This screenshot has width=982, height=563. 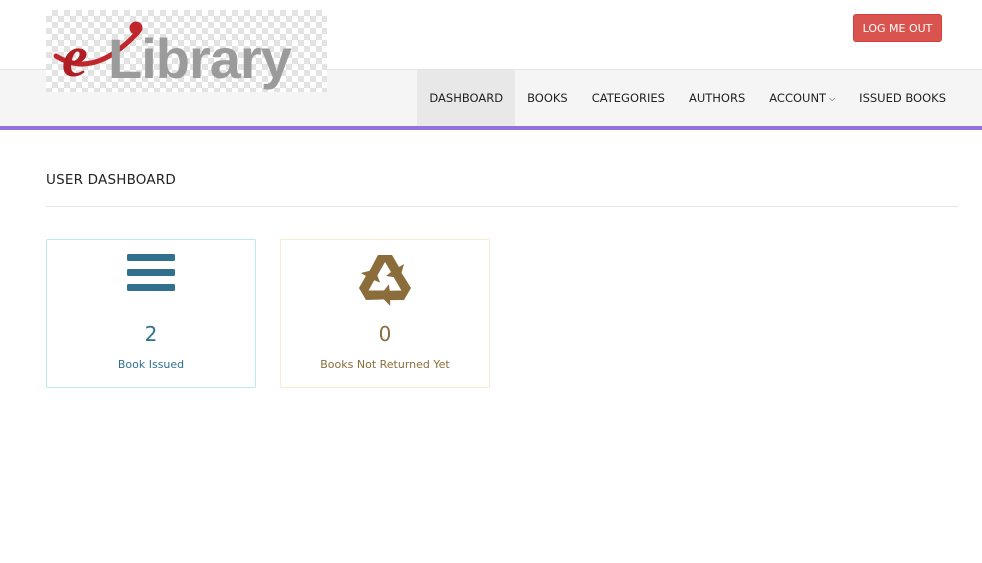 I want to click on nav-account-label: ACCOUNT, so click(x=798, y=98).